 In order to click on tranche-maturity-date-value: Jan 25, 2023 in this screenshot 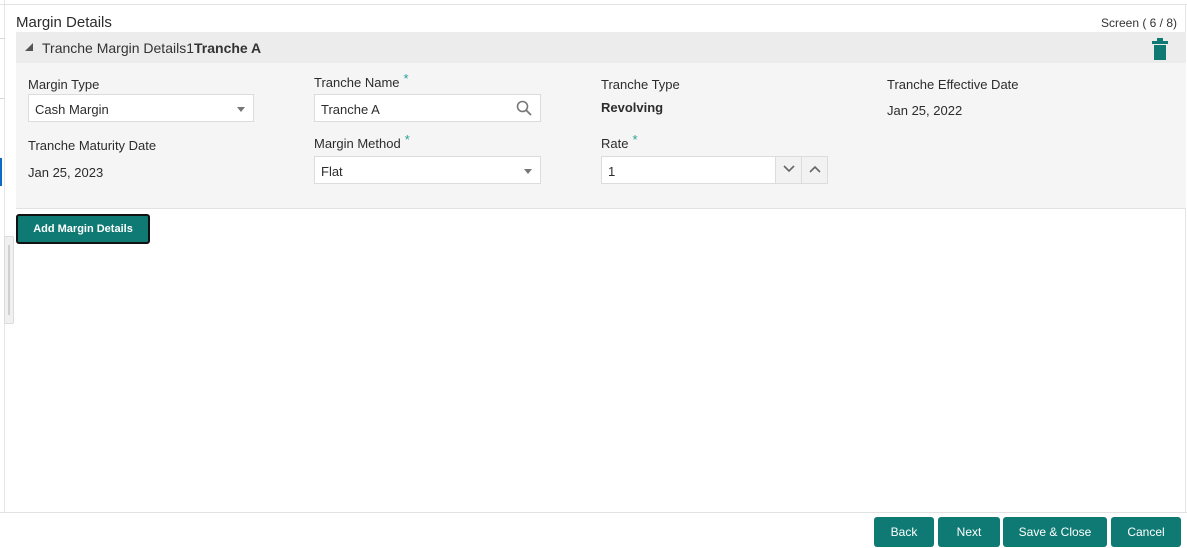, I will do `click(66, 172)`.